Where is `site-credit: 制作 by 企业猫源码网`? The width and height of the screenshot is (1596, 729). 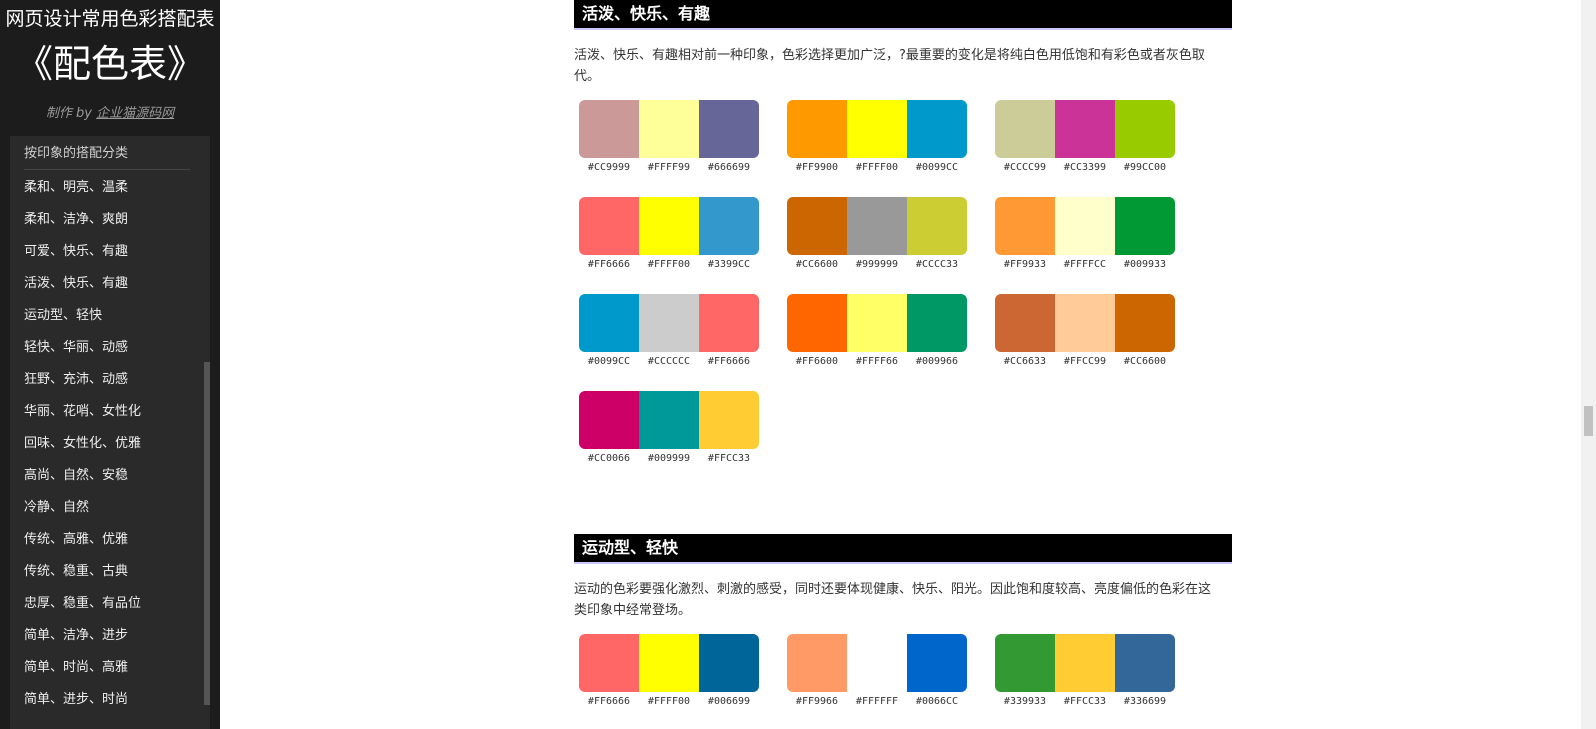
site-credit: 制作 by 企业猫源码网 is located at coordinates (110, 111).